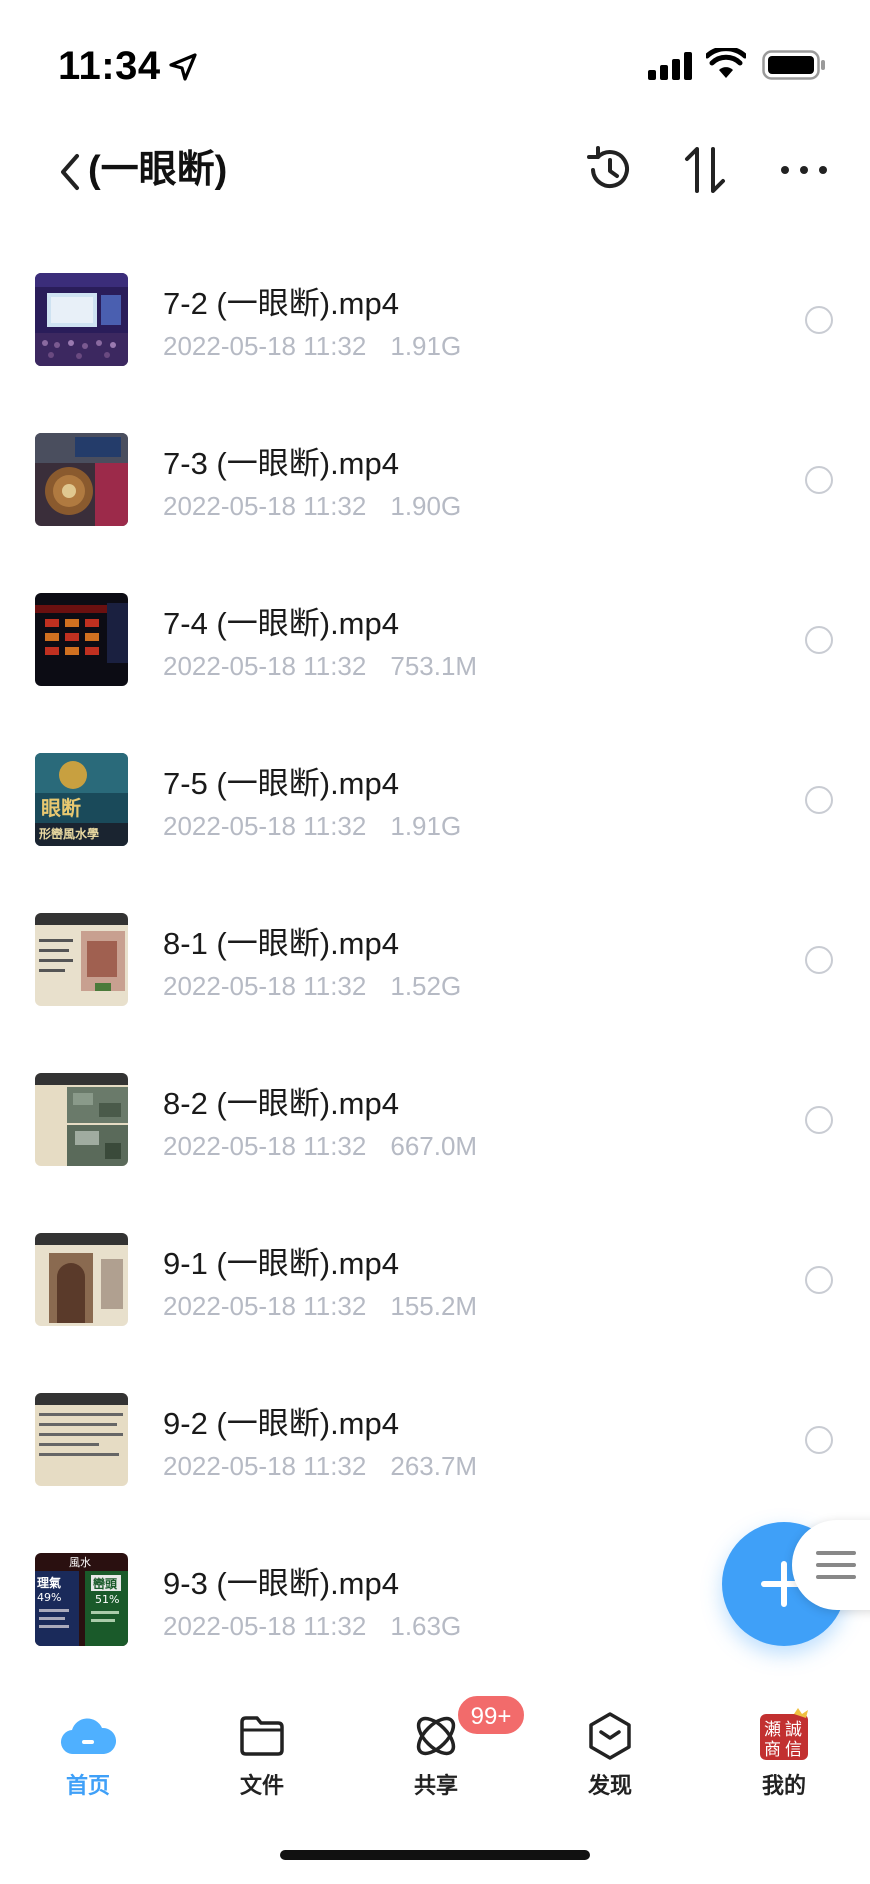  I want to click on menu-lines-icon, so click(836, 1565).